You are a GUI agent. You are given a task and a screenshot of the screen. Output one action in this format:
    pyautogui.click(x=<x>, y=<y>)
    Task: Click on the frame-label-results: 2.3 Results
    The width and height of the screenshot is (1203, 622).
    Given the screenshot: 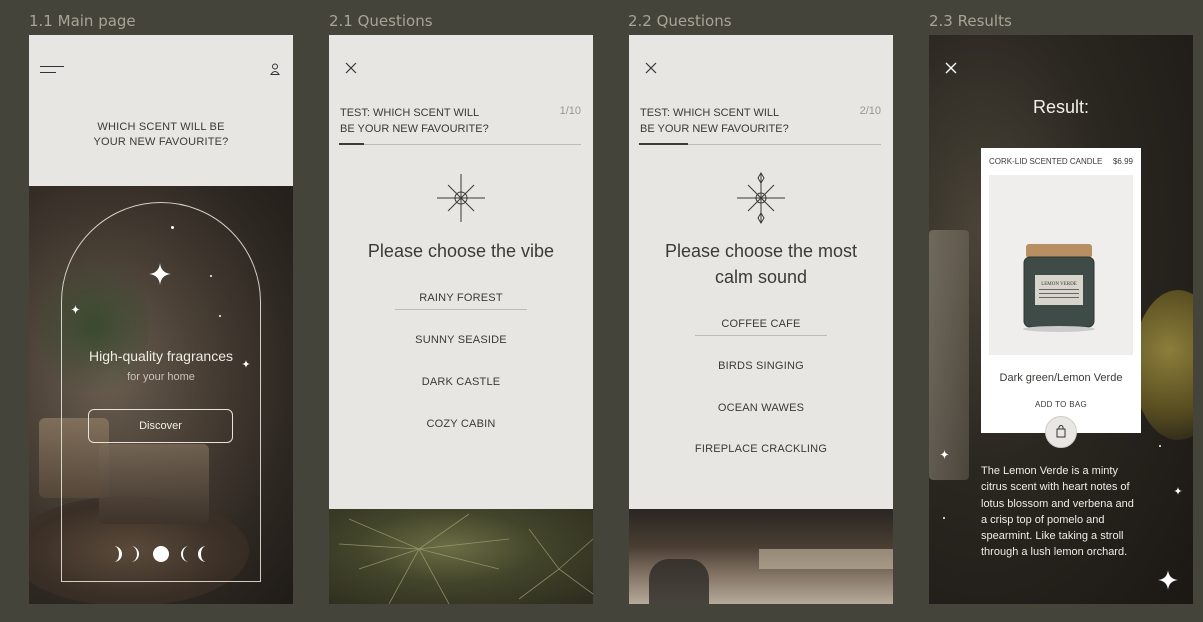 What is the action you would take?
    pyautogui.click(x=970, y=21)
    